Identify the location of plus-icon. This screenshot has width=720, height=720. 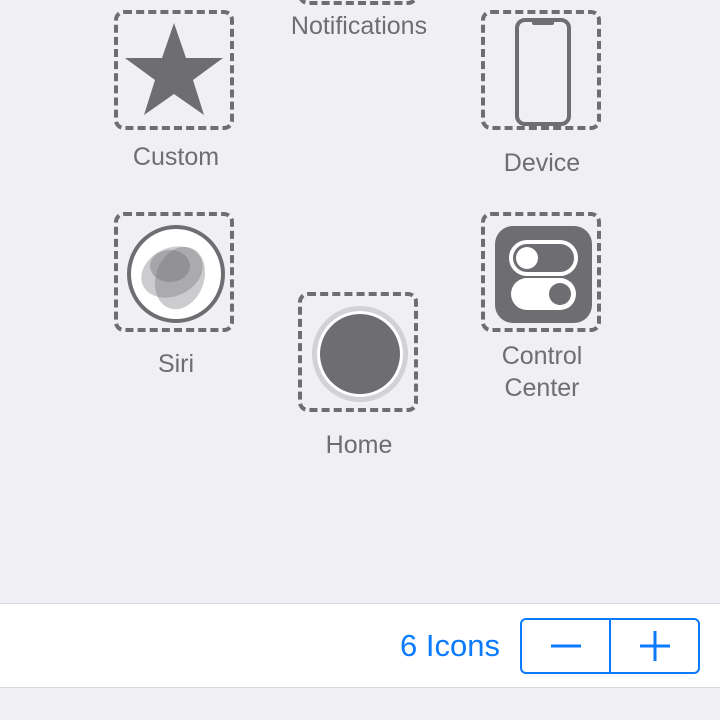
(654, 646).